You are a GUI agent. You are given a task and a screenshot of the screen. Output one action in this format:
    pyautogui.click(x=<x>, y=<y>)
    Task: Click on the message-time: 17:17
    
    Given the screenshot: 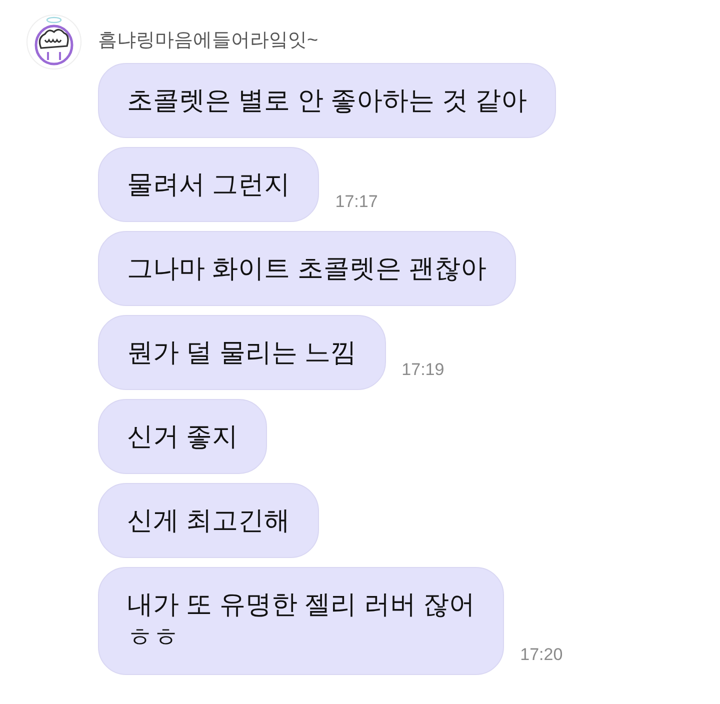 What is the action you would take?
    pyautogui.click(x=356, y=201)
    